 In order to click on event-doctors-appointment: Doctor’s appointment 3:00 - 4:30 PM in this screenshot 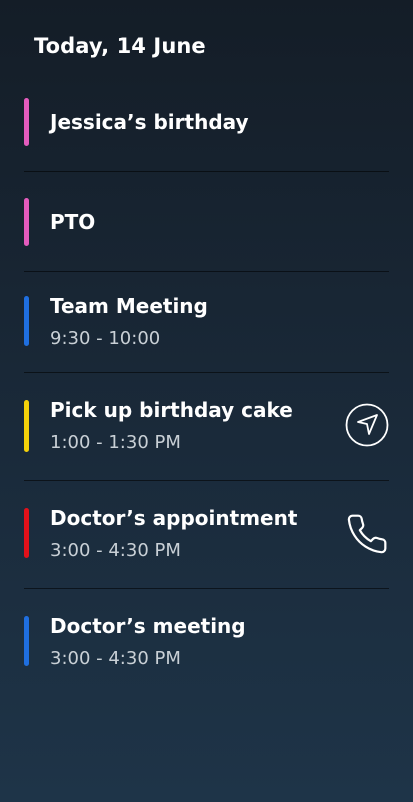, I will do `click(206, 547)`.